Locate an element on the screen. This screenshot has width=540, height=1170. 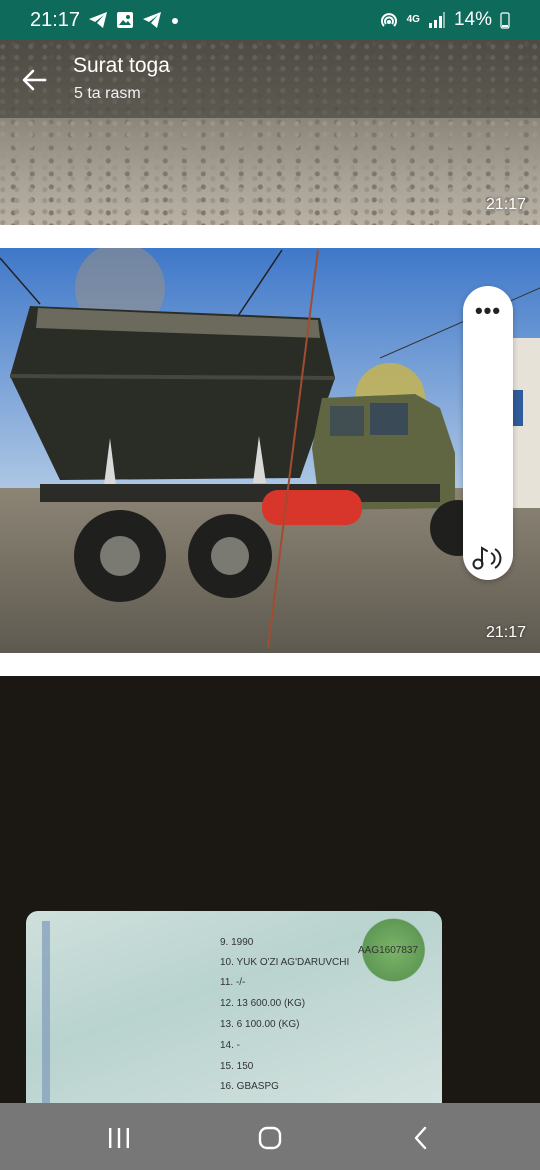
document-row: 12. 13 600.00 (KG) is located at coordinates (263, 1003).